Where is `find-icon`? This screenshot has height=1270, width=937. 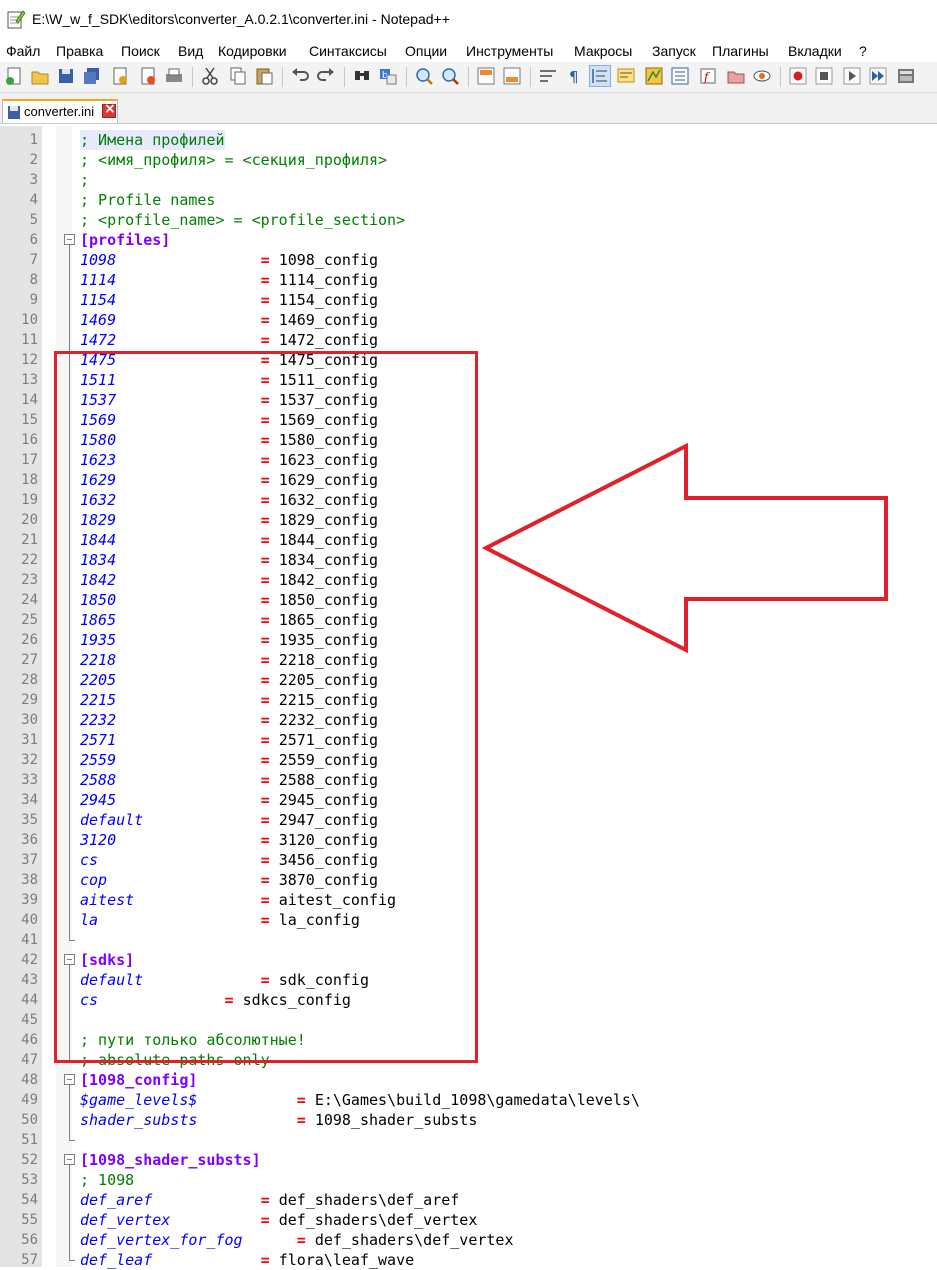 find-icon is located at coordinates (362, 76).